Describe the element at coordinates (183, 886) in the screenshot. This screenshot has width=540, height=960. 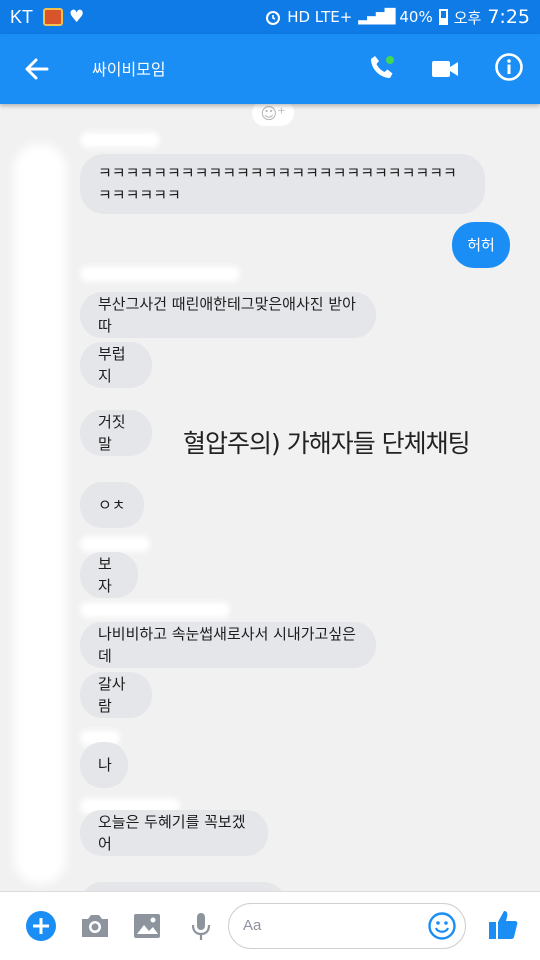
I see `message-bubble-partial` at that location.